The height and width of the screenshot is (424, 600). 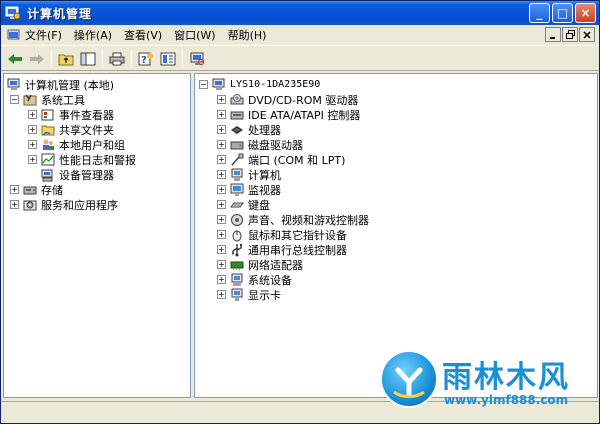 What do you see at coordinates (247, 35) in the screenshot?
I see `menu-help: 帮助(H)` at bounding box center [247, 35].